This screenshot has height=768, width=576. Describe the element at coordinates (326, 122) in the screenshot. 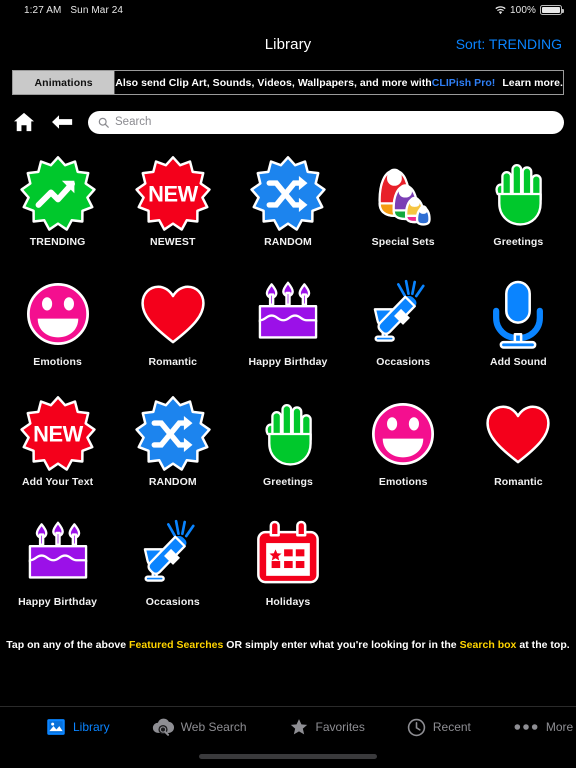

I see `search-input: Search` at that location.